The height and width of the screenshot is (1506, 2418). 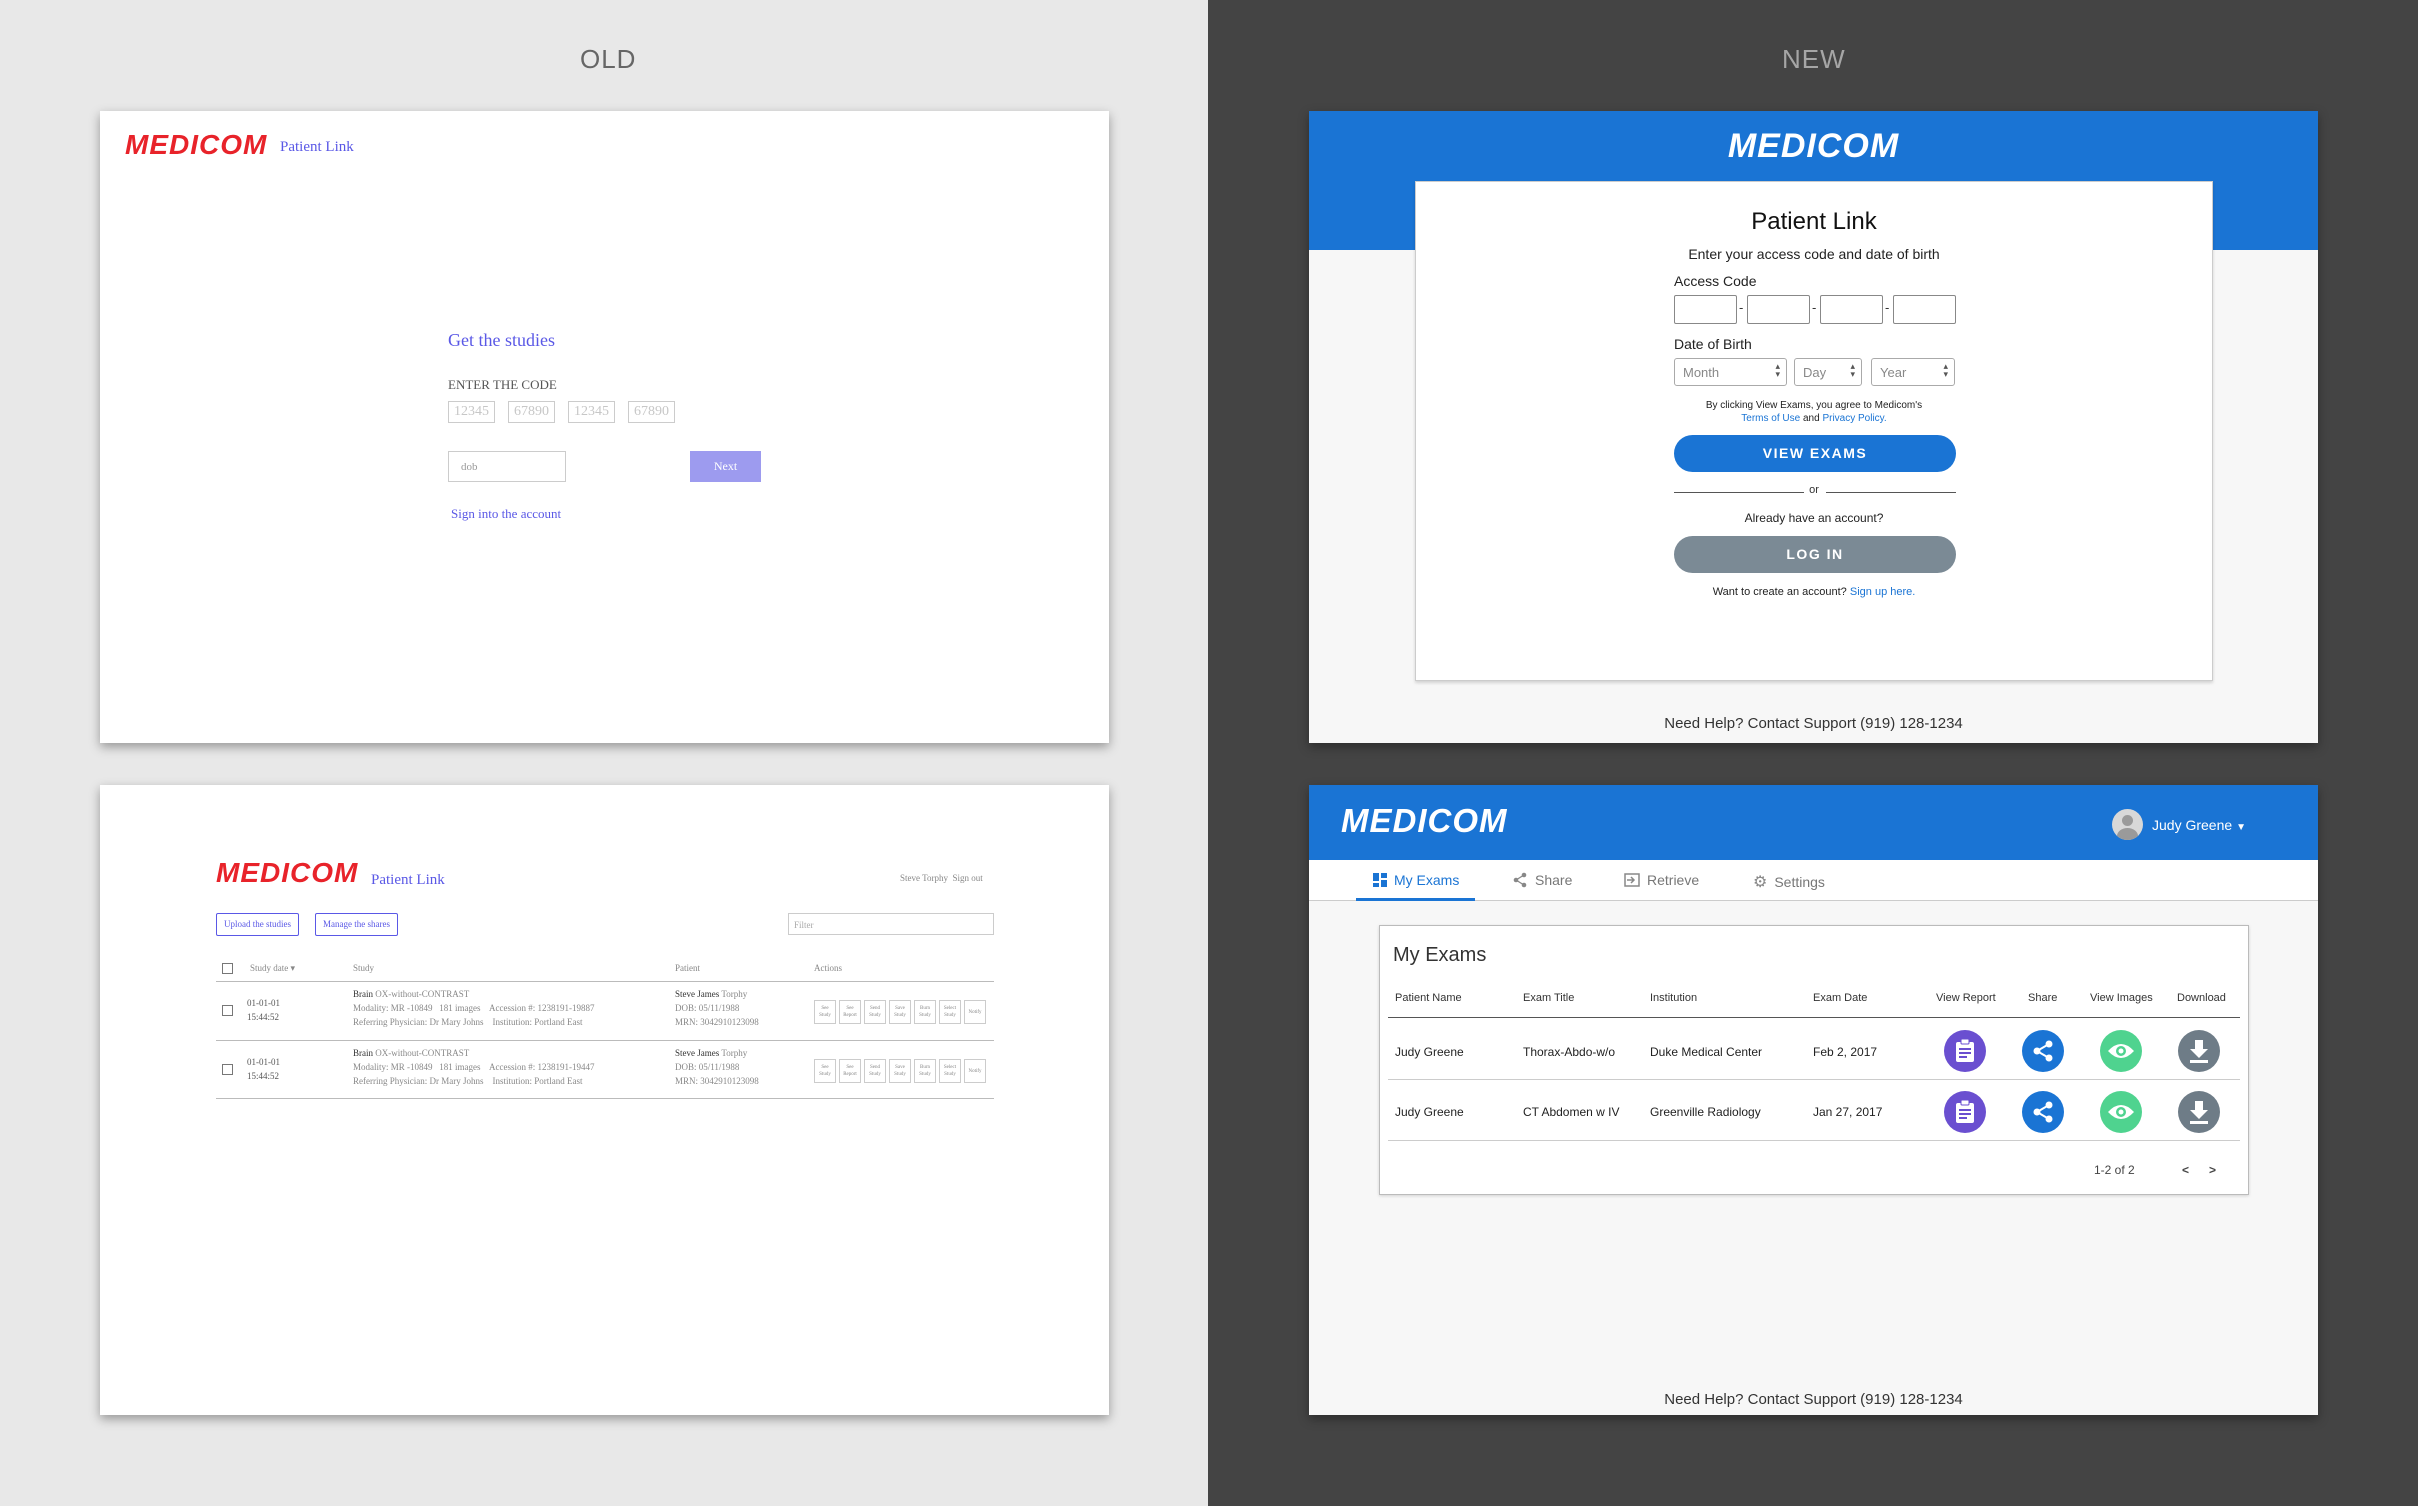 What do you see at coordinates (1549, 998) in the screenshot?
I see `col-exam-title: Exam Title` at bounding box center [1549, 998].